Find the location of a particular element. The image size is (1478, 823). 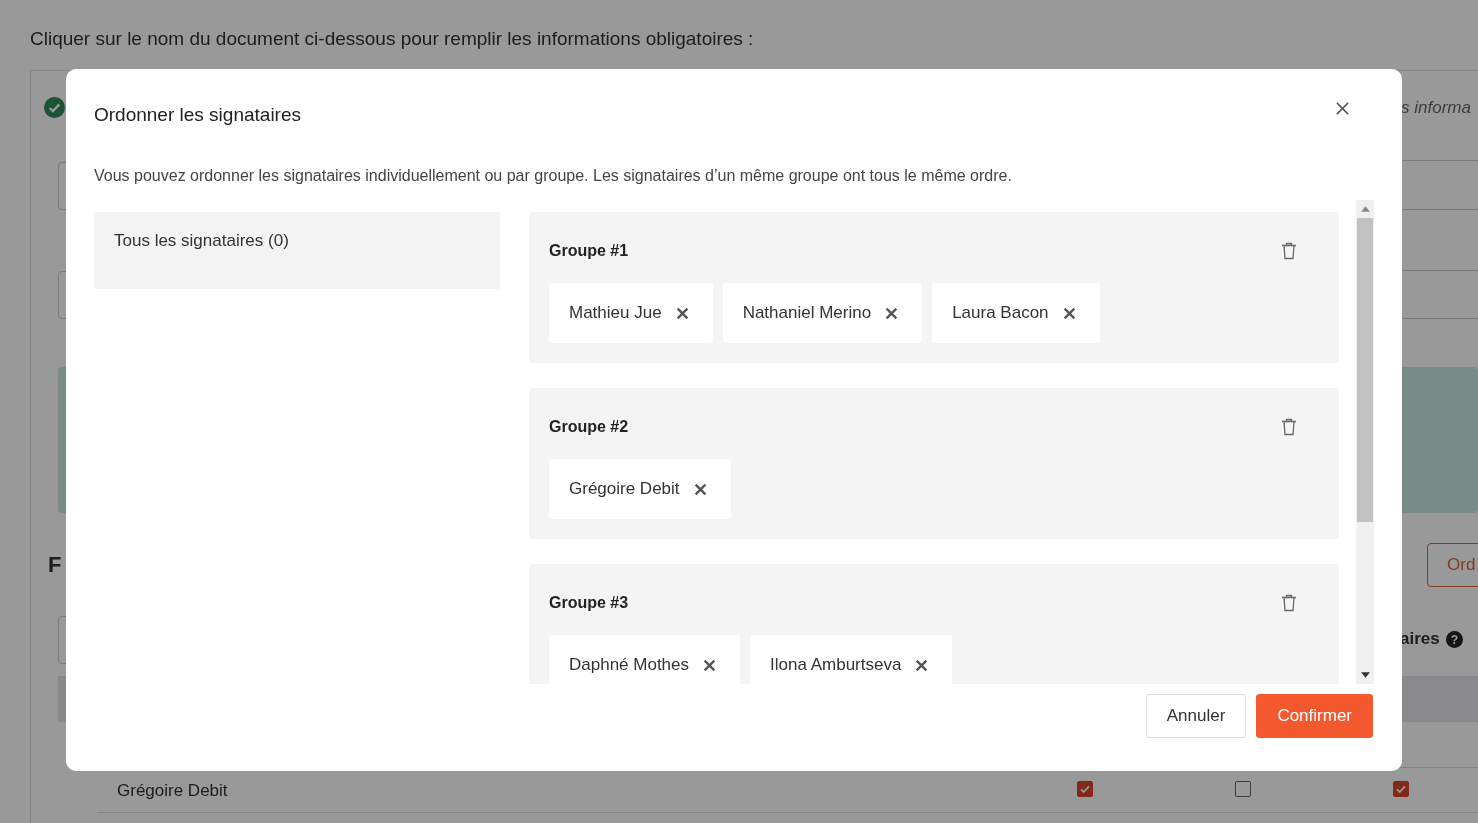

group-title: Groupe #3 is located at coordinates (589, 603).